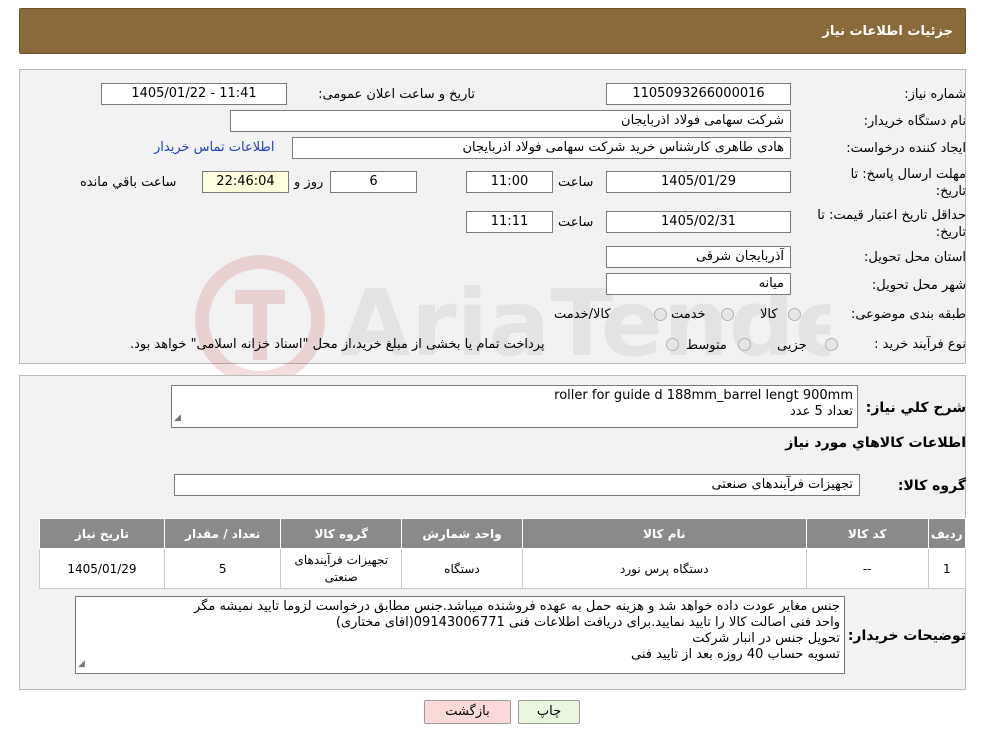  Describe the element at coordinates (222, 568) in the screenshot. I see `cell-quantity: 5` at that location.